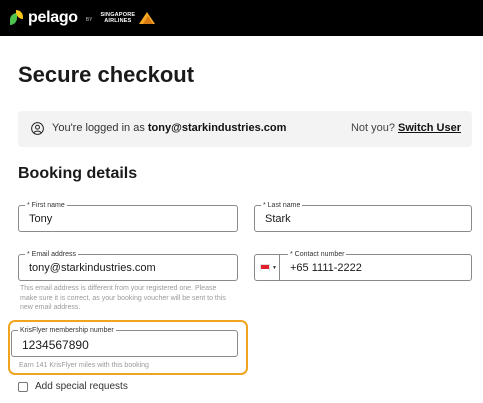 Image resolution: width=483 pixels, height=403 pixels. I want to click on country-code-select: ▼, so click(267, 267).